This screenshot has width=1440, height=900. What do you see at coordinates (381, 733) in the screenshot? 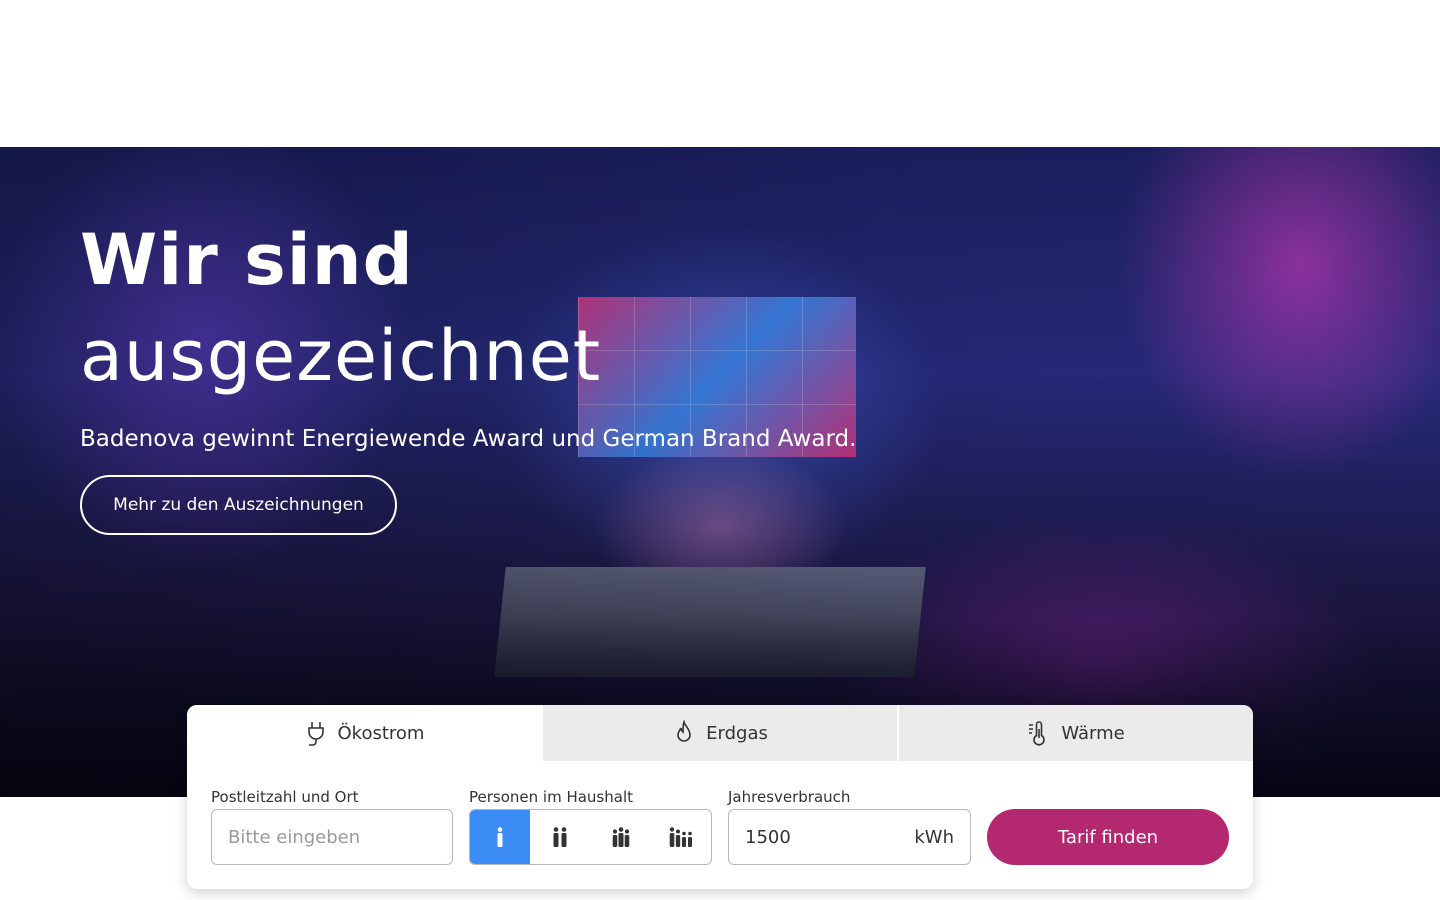
I see `tab-oekostrom-label: Ökostrom` at bounding box center [381, 733].